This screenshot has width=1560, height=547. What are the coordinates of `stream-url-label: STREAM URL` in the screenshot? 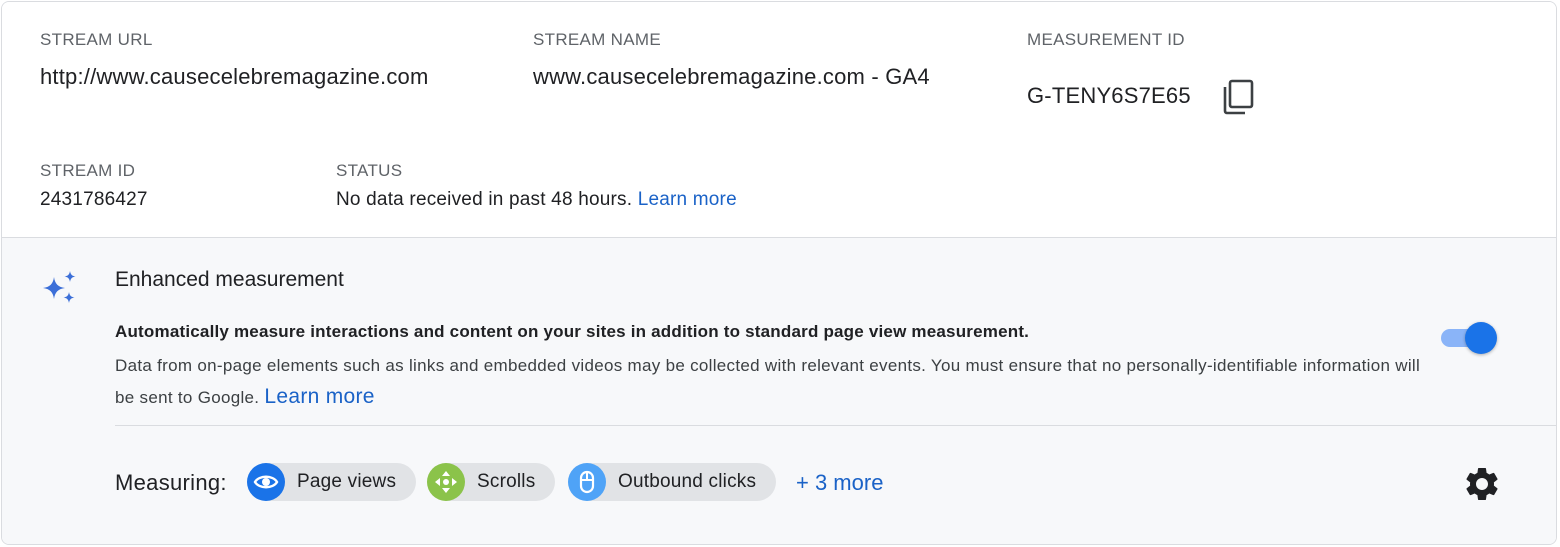 It's located at (96, 39).